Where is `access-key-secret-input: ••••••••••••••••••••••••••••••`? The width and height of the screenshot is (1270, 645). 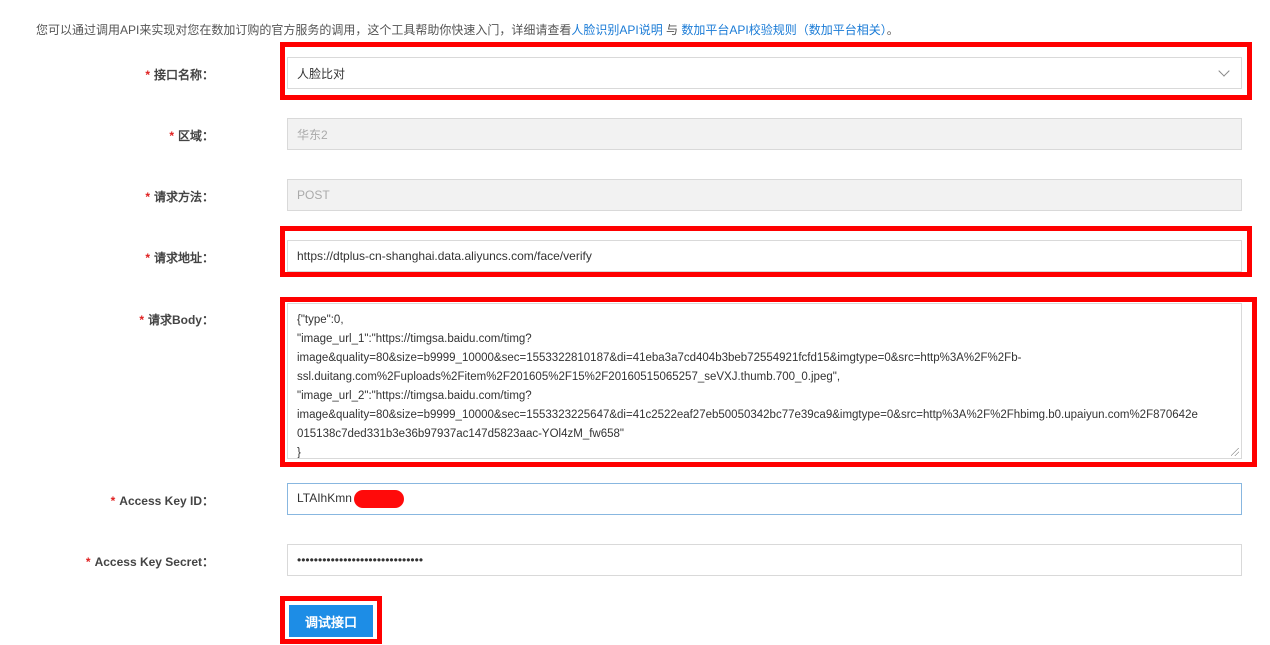 access-key-secret-input: •••••••••••••••••••••••••••••• is located at coordinates (764, 560).